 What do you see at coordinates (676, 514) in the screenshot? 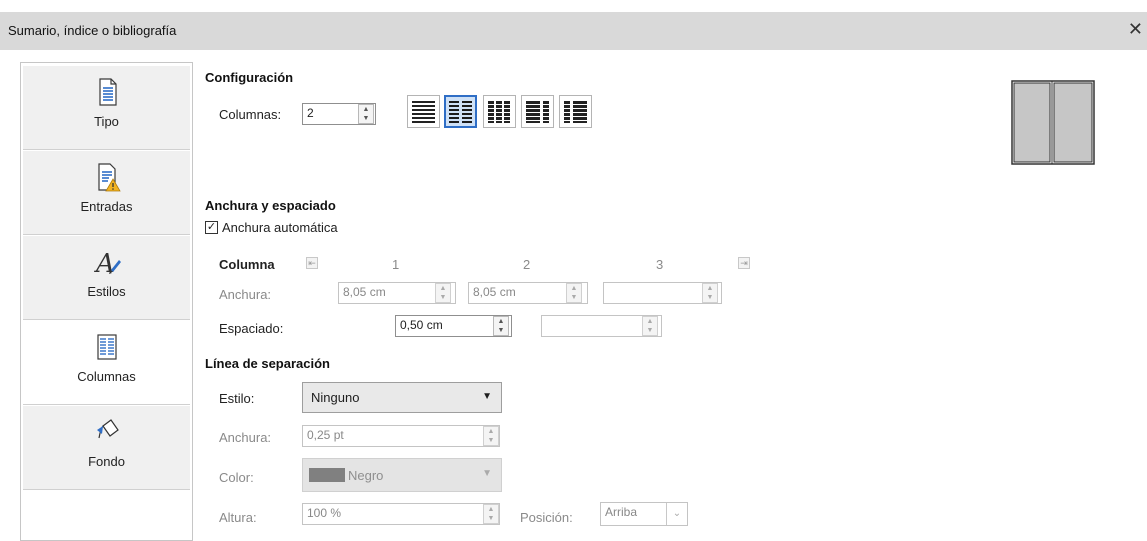
I see `chevron-down-icon: ⌄` at bounding box center [676, 514].